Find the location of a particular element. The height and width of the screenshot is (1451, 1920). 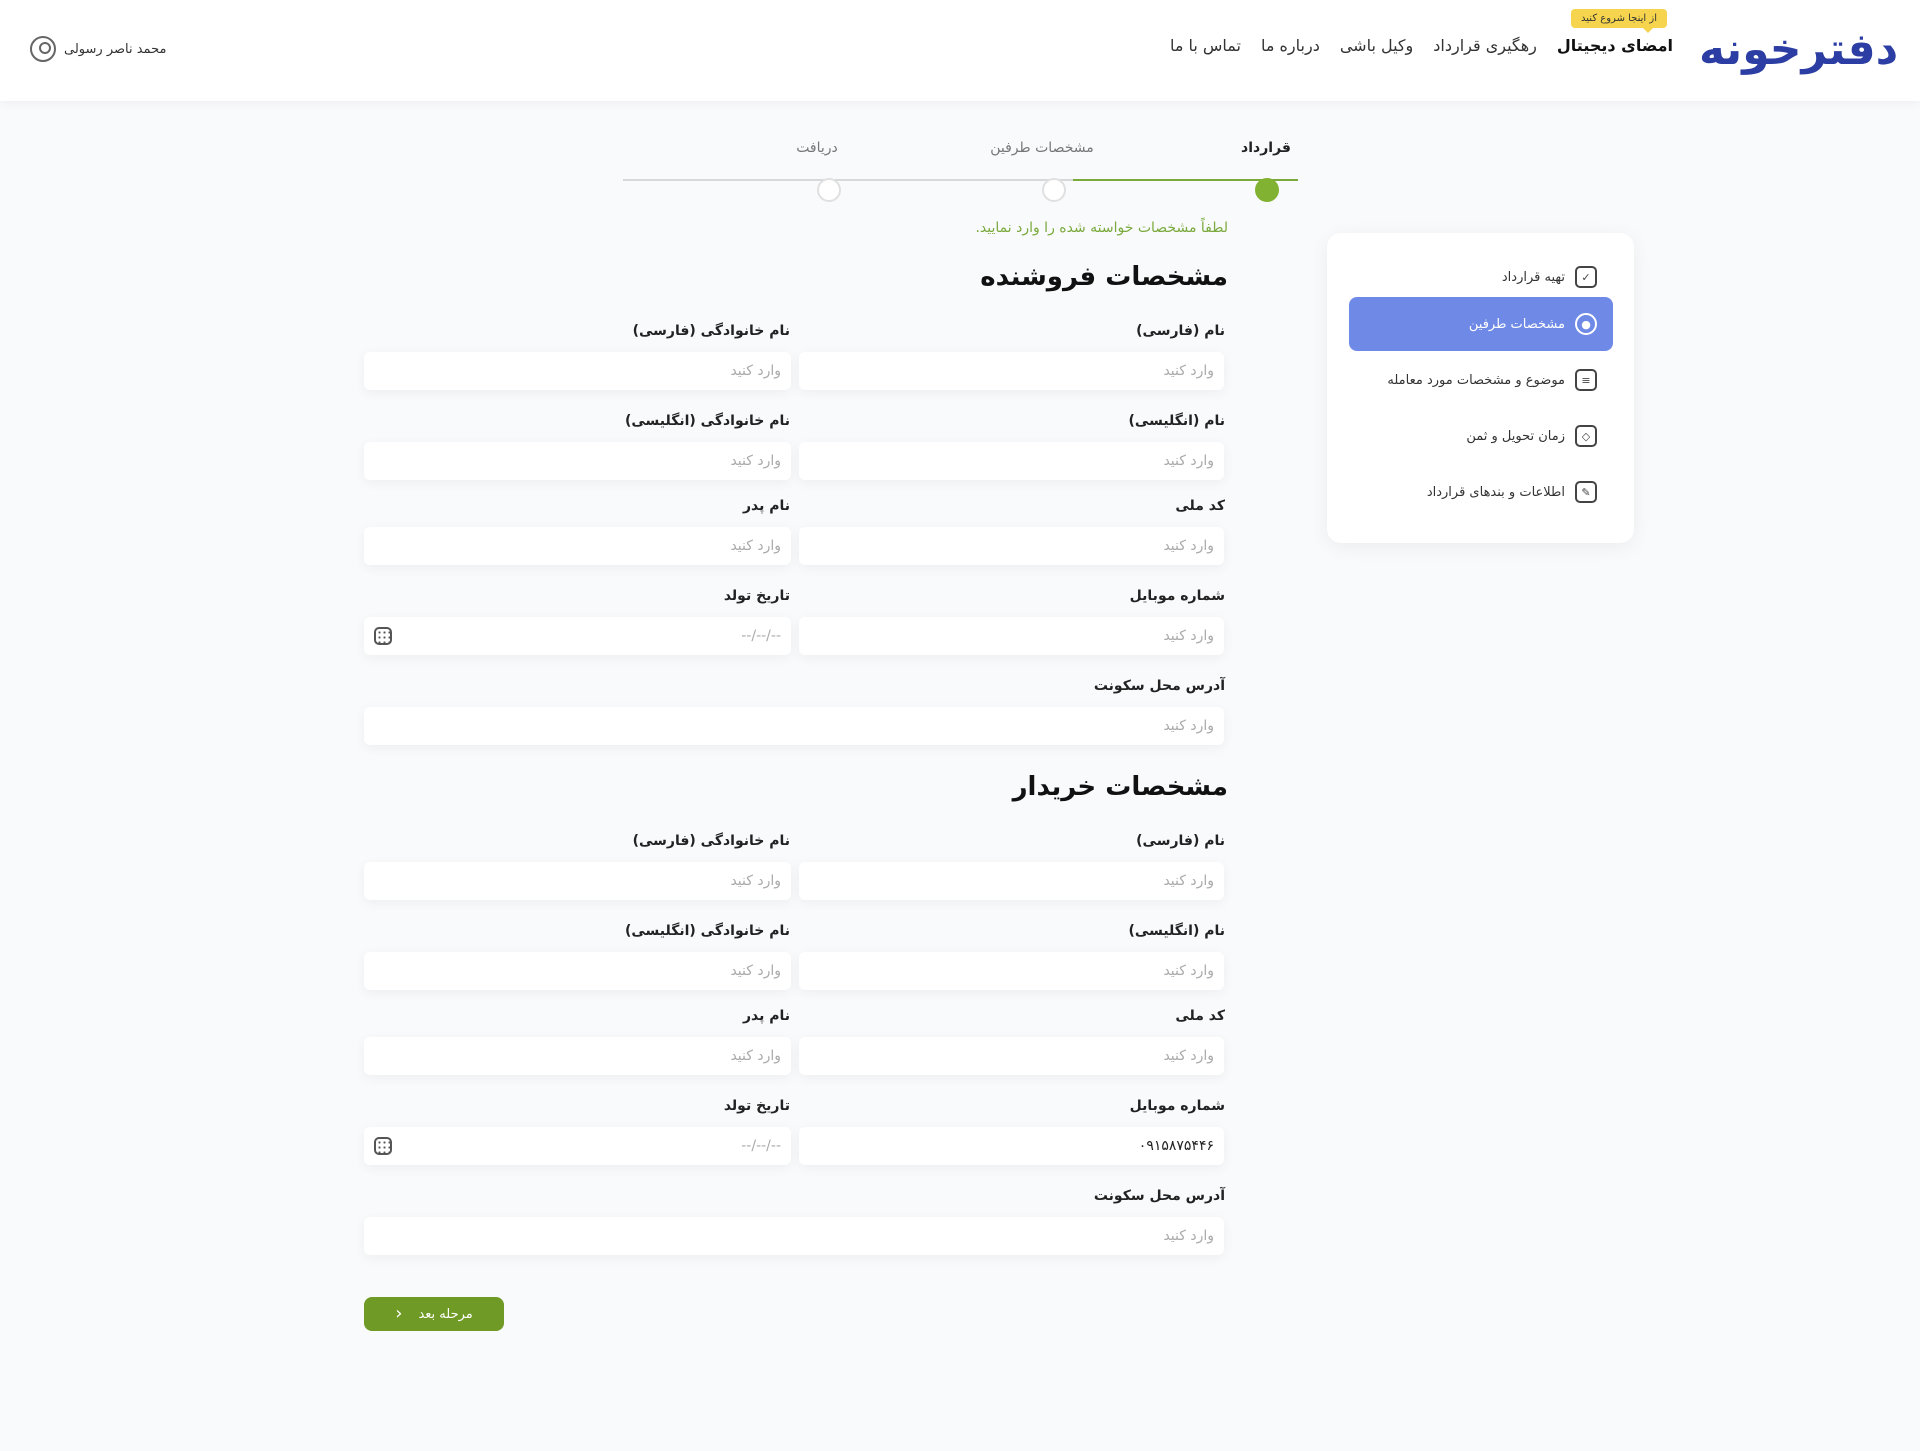

seller-birth-label: تاریخ تولد is located at coordinates (756, 596).